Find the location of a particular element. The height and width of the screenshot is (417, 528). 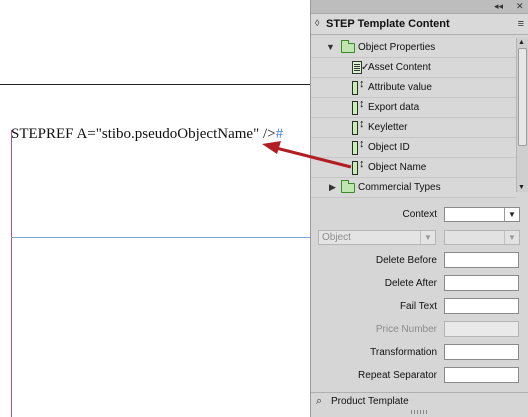

repeat-separator-input is located at coordinates (481, 375).